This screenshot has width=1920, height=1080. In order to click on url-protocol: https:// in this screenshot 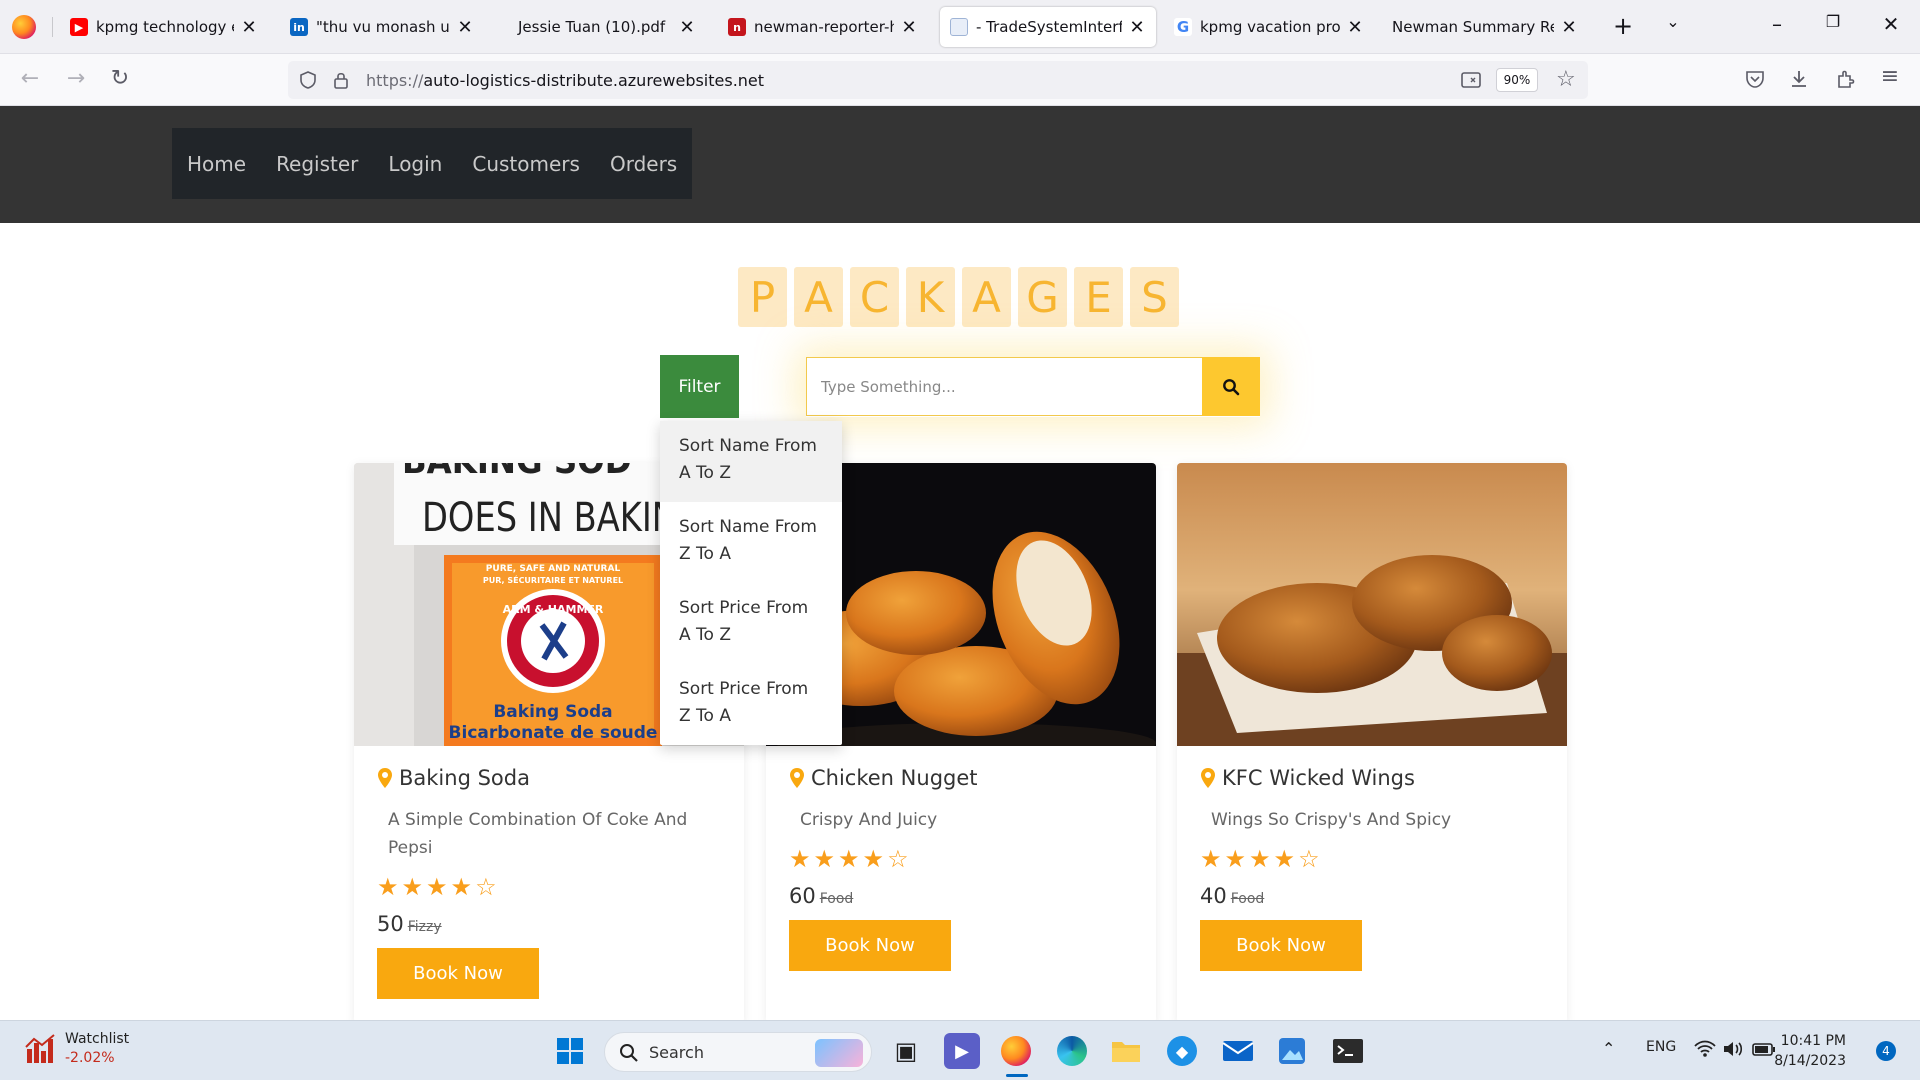, I will do `click(395, 80)`.